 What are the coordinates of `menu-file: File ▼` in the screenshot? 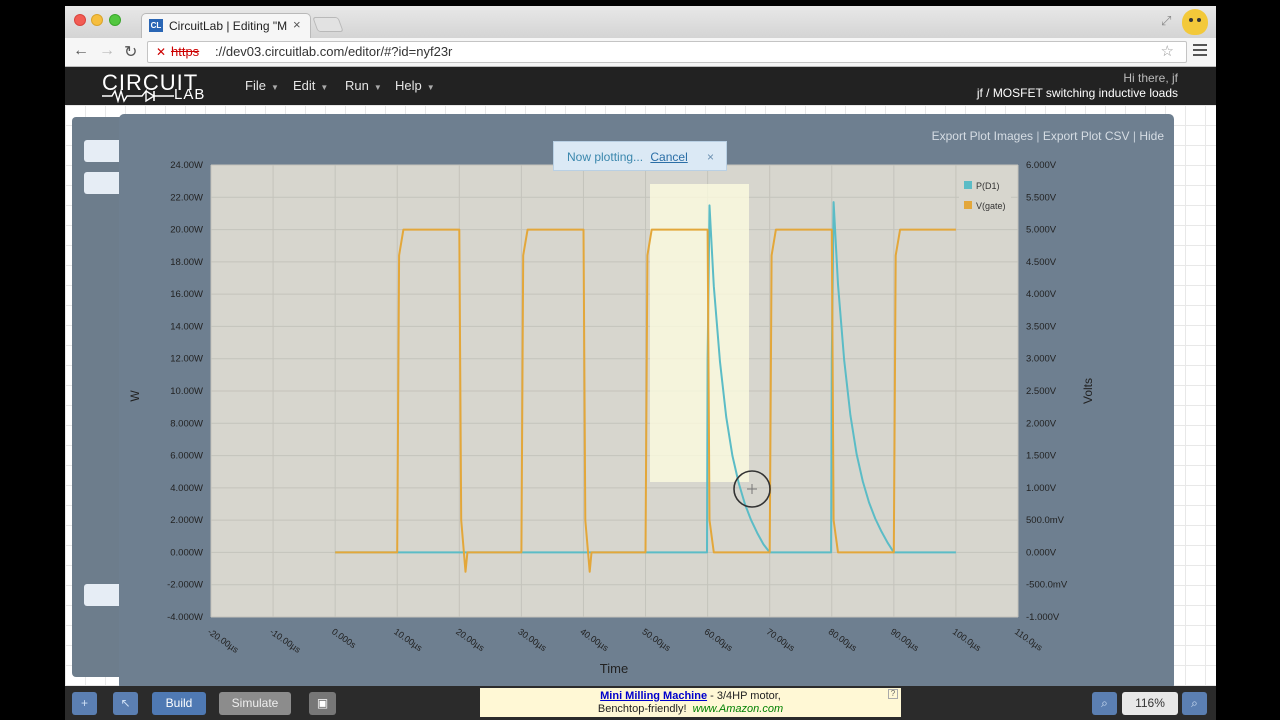 It's located at (262, 85).